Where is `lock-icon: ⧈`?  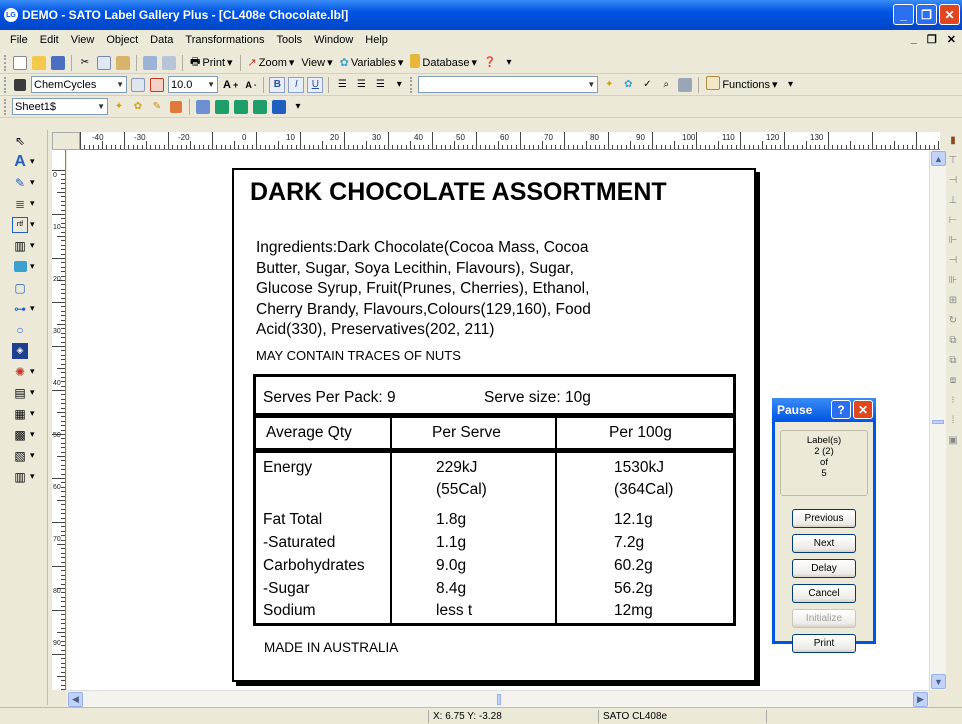
lock-icon: ⧈ is located at coordinates (953, 380).